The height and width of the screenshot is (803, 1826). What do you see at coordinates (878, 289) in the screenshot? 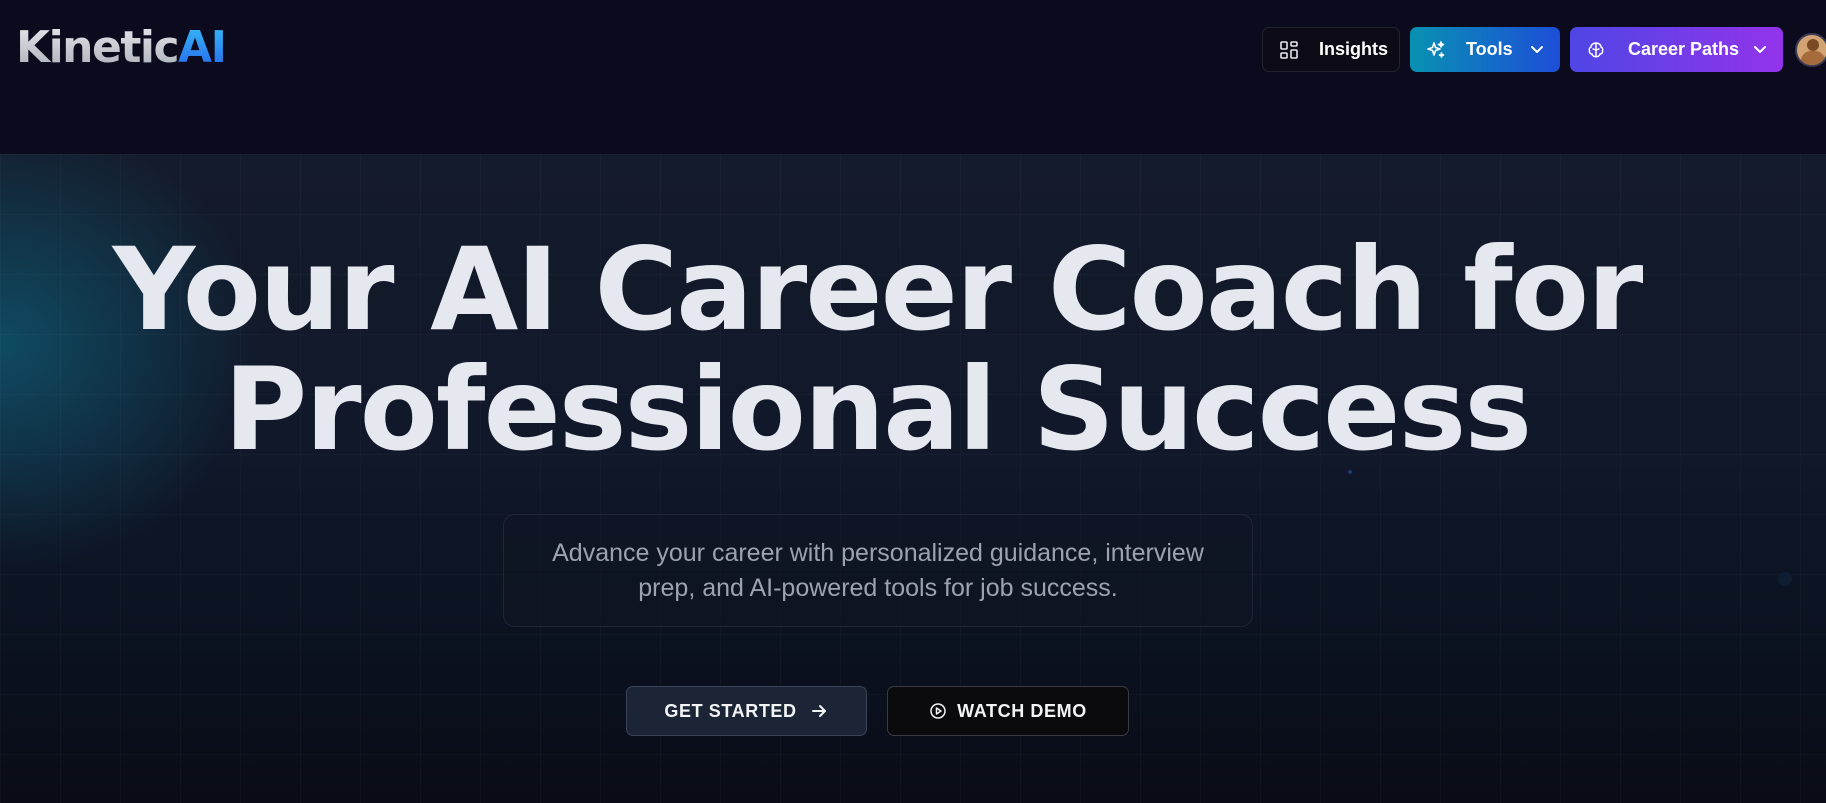
I see `headline-line-1: Your AI Career Coach for` at bounding box center [878, 289].